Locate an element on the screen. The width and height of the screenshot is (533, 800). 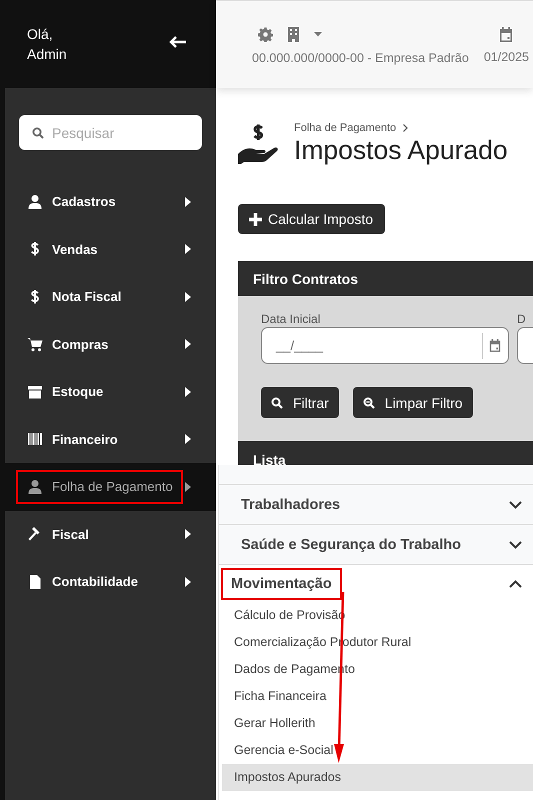
building-icon is located at coordinates (293, 34).